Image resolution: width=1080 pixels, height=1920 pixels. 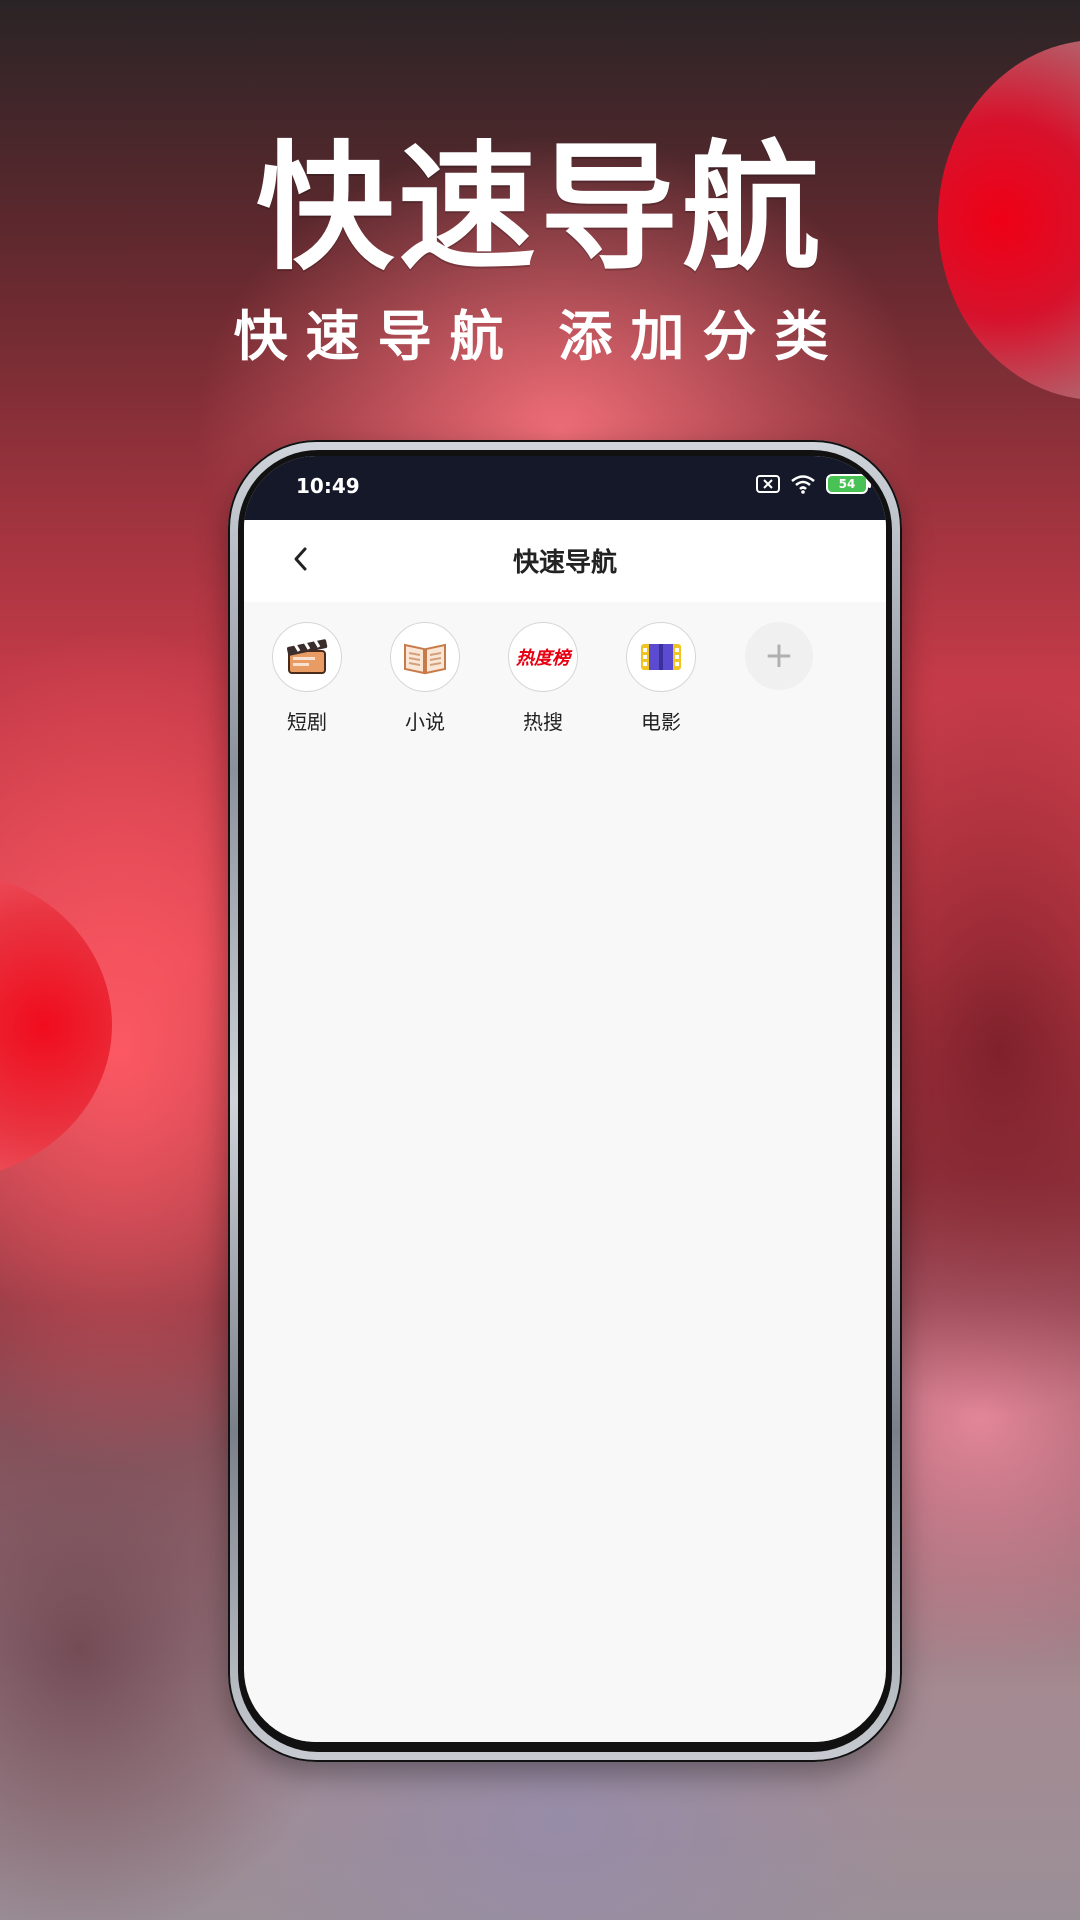 What do you see at coordinates (565, 488) in the screenshot?
I see `status-bar: 10:49 54` at bounding box center [565, 488].